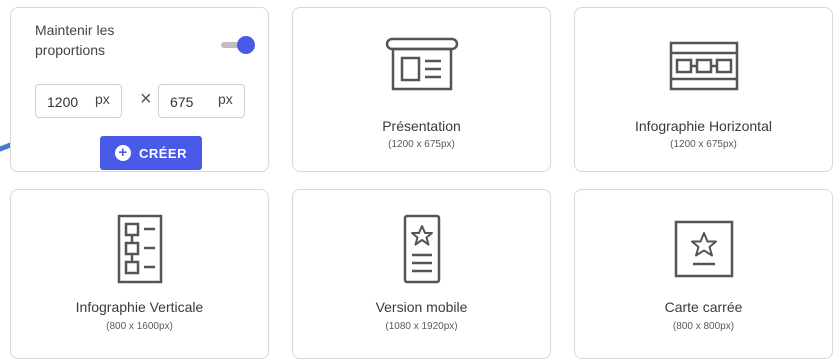  I want to click on height-unit: px, so click(225, 99).